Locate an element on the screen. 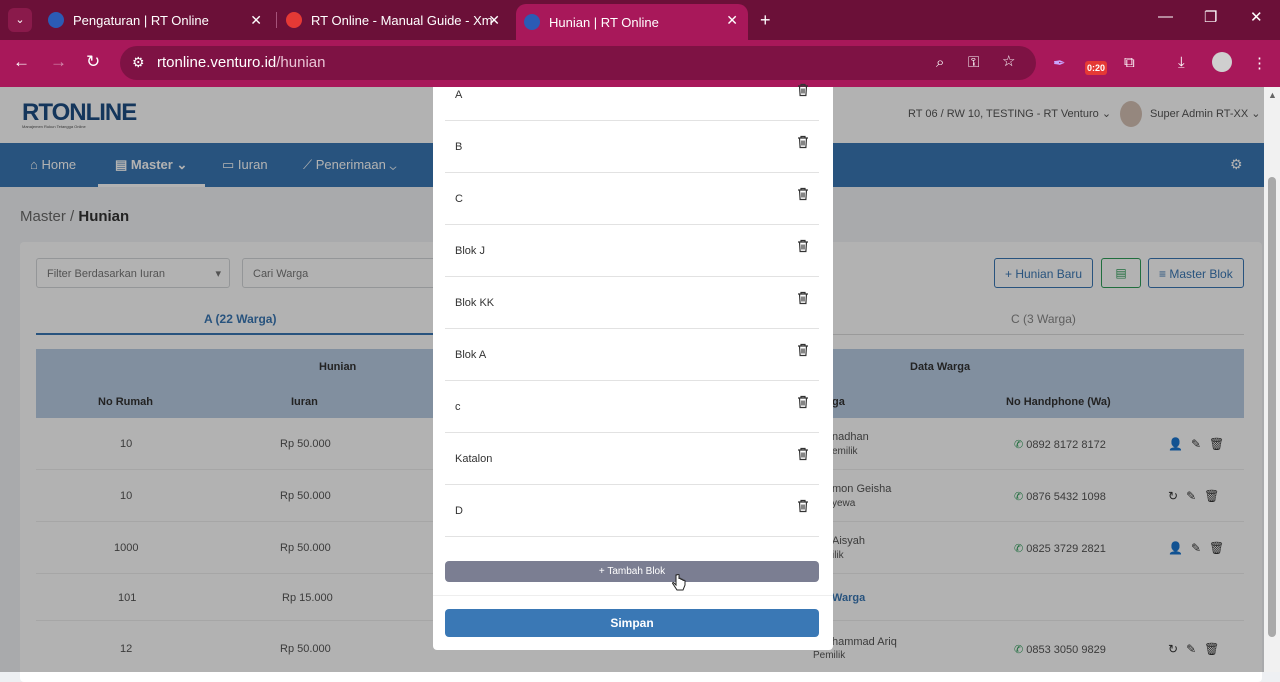 The image size is (1280, 682). blok-name: Katalon is located at coordinates (473, 459).